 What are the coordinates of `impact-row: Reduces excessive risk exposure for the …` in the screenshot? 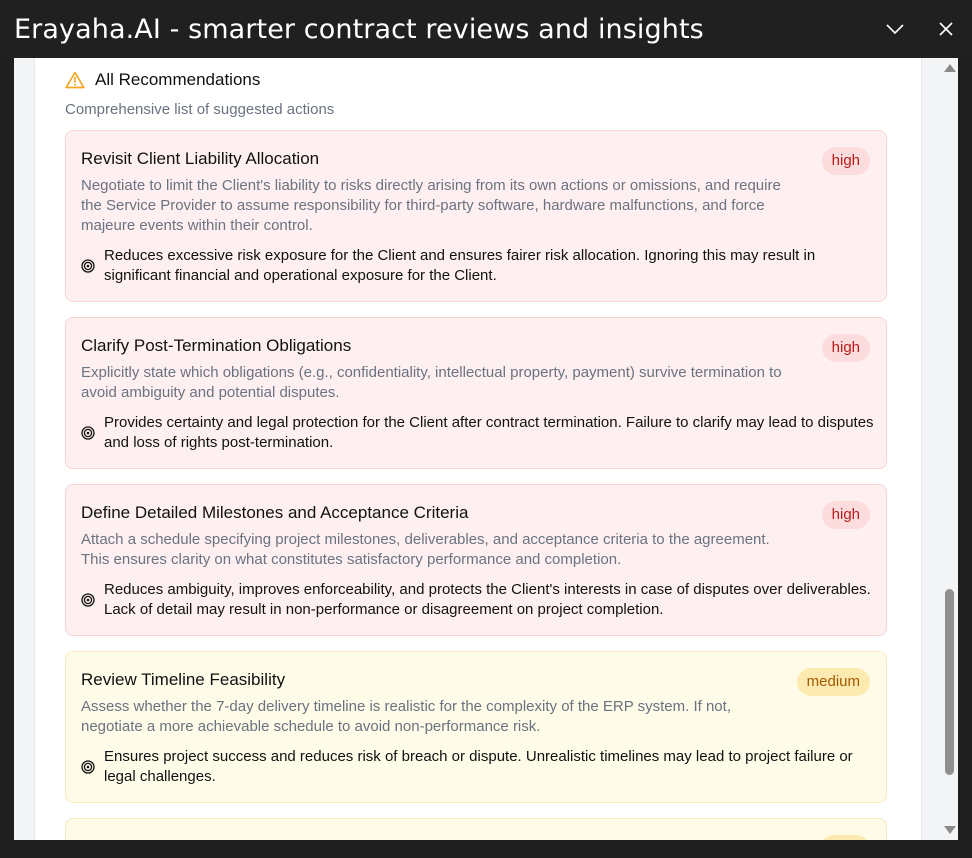 It's located at (477, 266).